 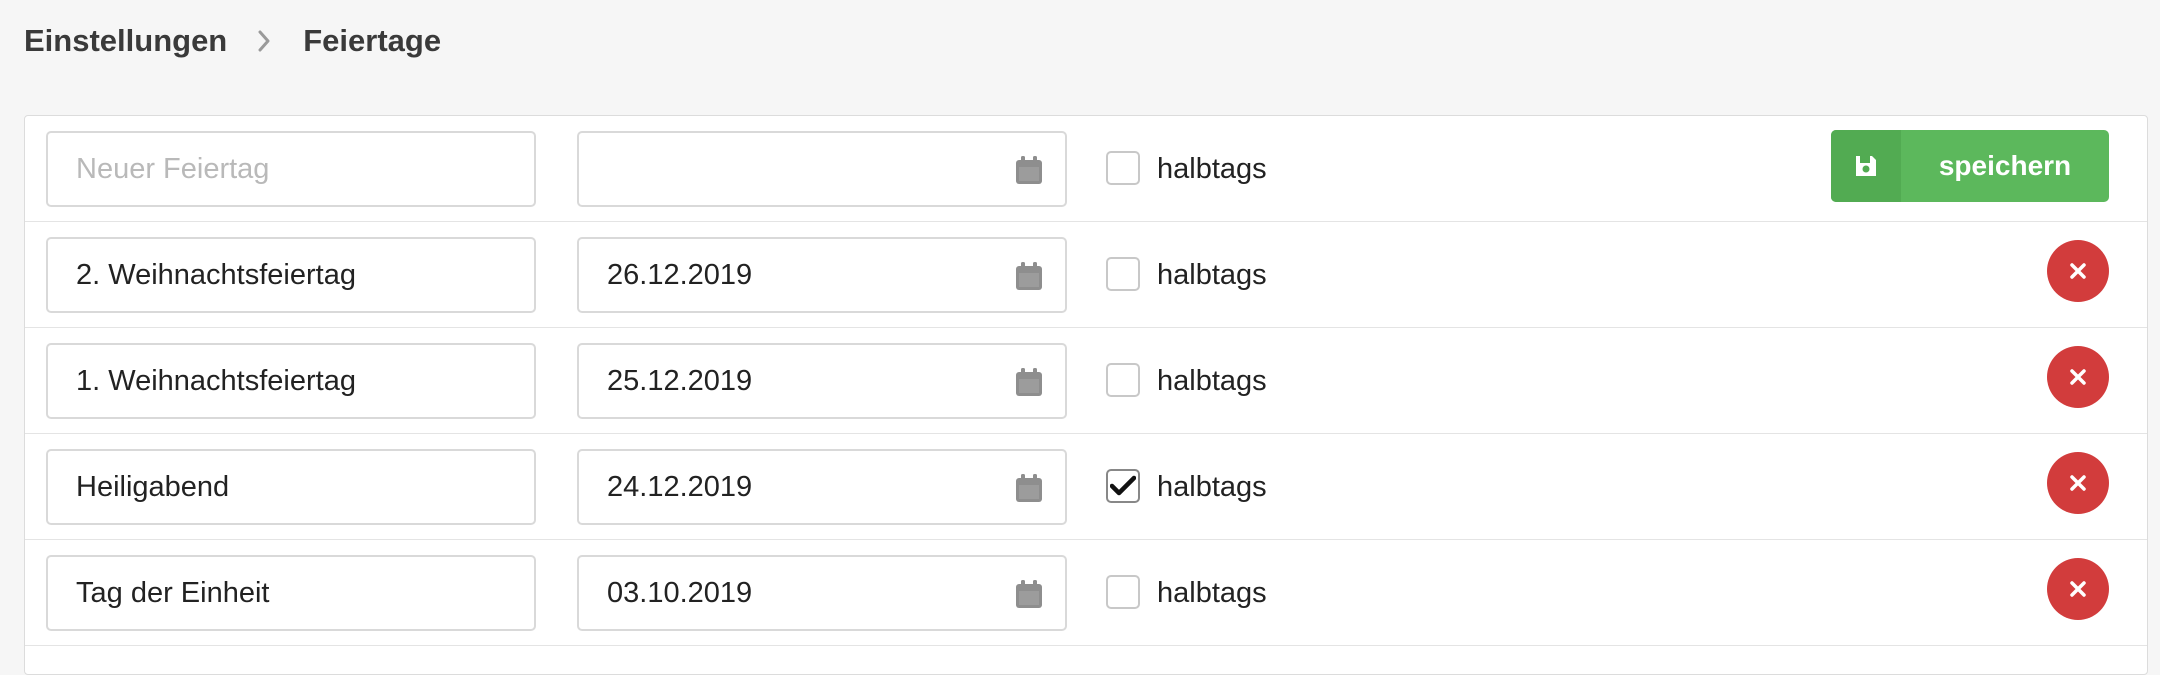 What do you see at coordinates (125, 41) in the screenshot?
I see `breadcrumb-parent: Einstellungen` at bounding box center [125, 41].